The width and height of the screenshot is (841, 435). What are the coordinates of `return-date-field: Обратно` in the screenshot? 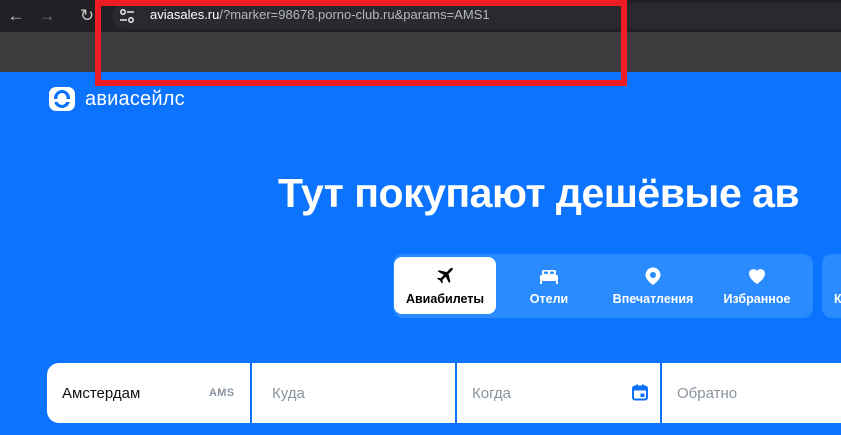 It's located at (751, 393).